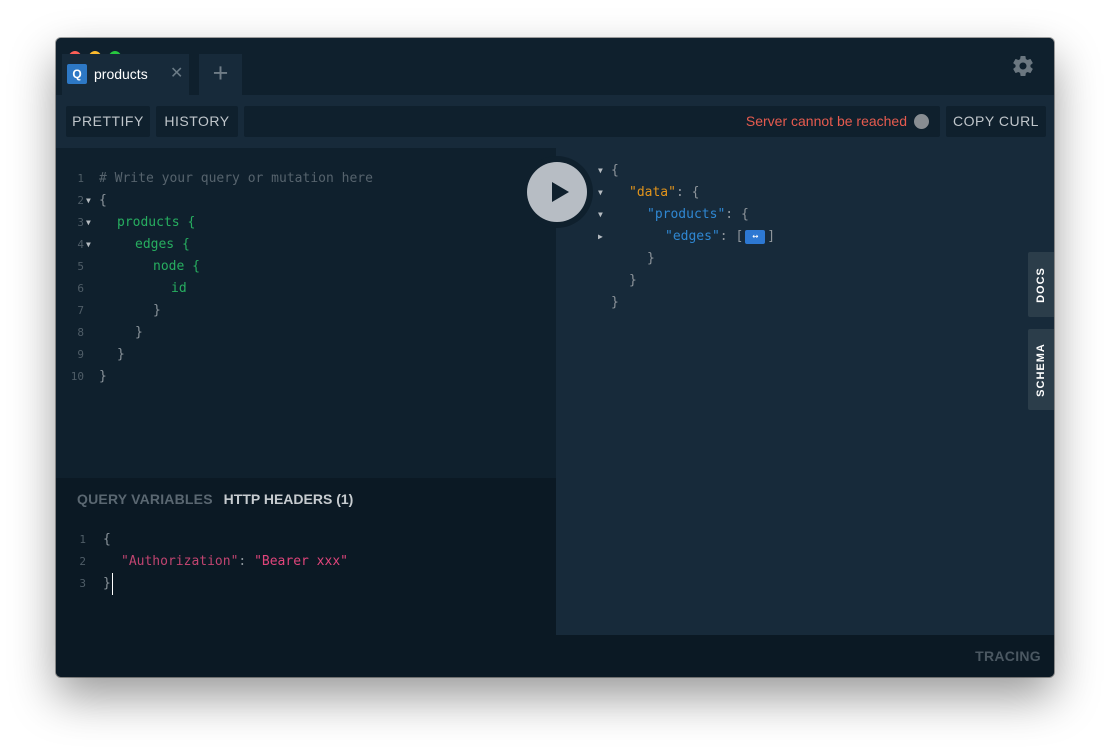 Image resolution: width=1111 pixels, height=752 pixels. Describe the element at coordinates (112, 584) in the screenshot. I see `text-cursor` at that location.